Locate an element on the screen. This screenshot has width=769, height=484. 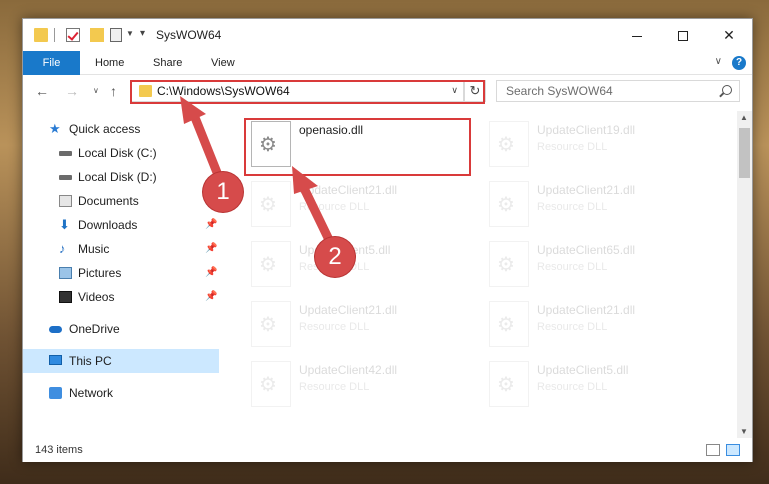
annotation-arrows is located at coordinates (258, 173).